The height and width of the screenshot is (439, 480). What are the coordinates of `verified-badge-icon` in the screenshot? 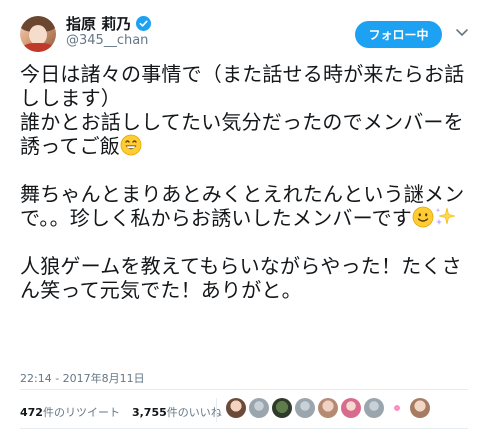 It's located at (144, 23).